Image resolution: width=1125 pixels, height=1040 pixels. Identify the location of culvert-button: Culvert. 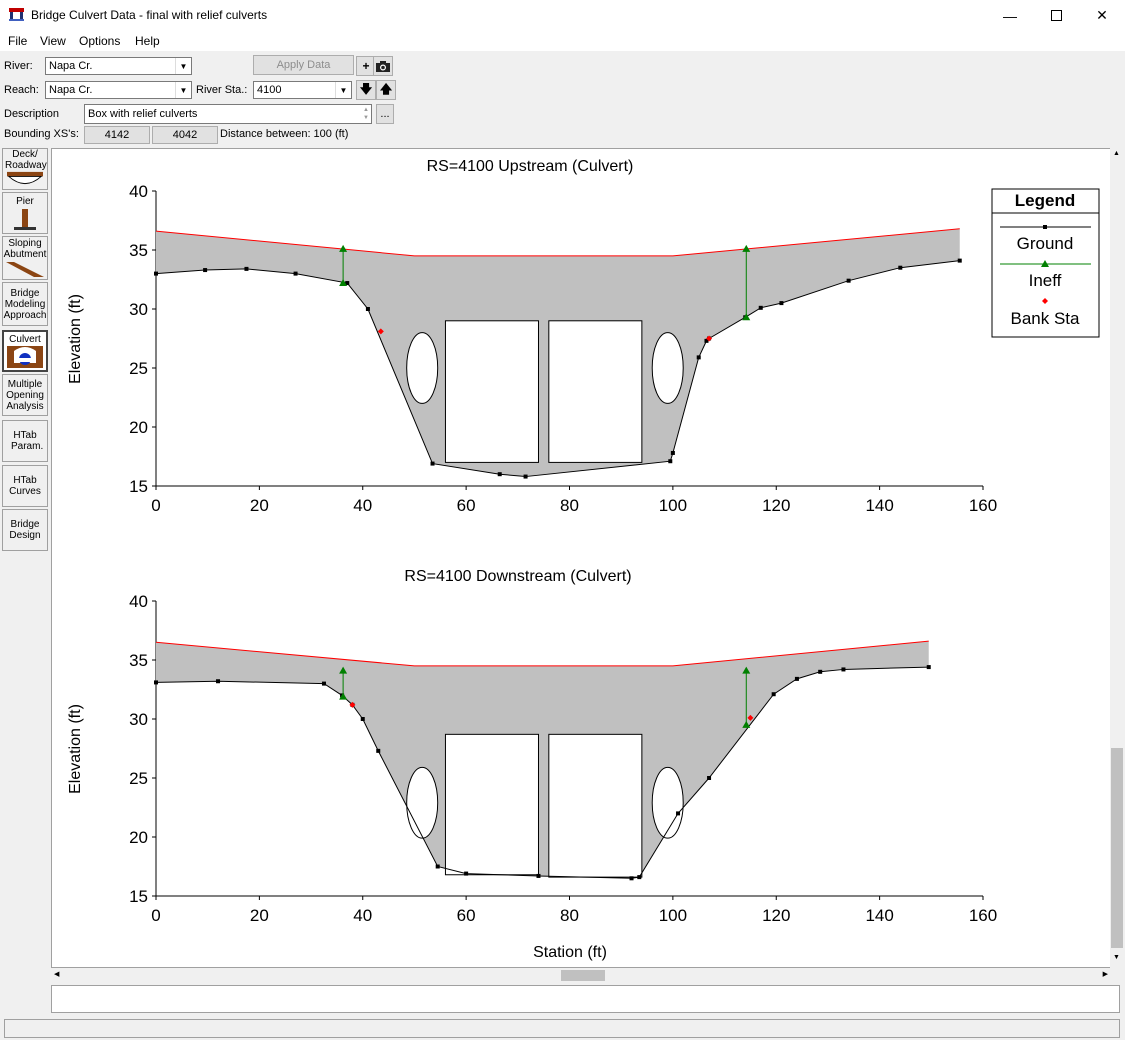
(25, 351).